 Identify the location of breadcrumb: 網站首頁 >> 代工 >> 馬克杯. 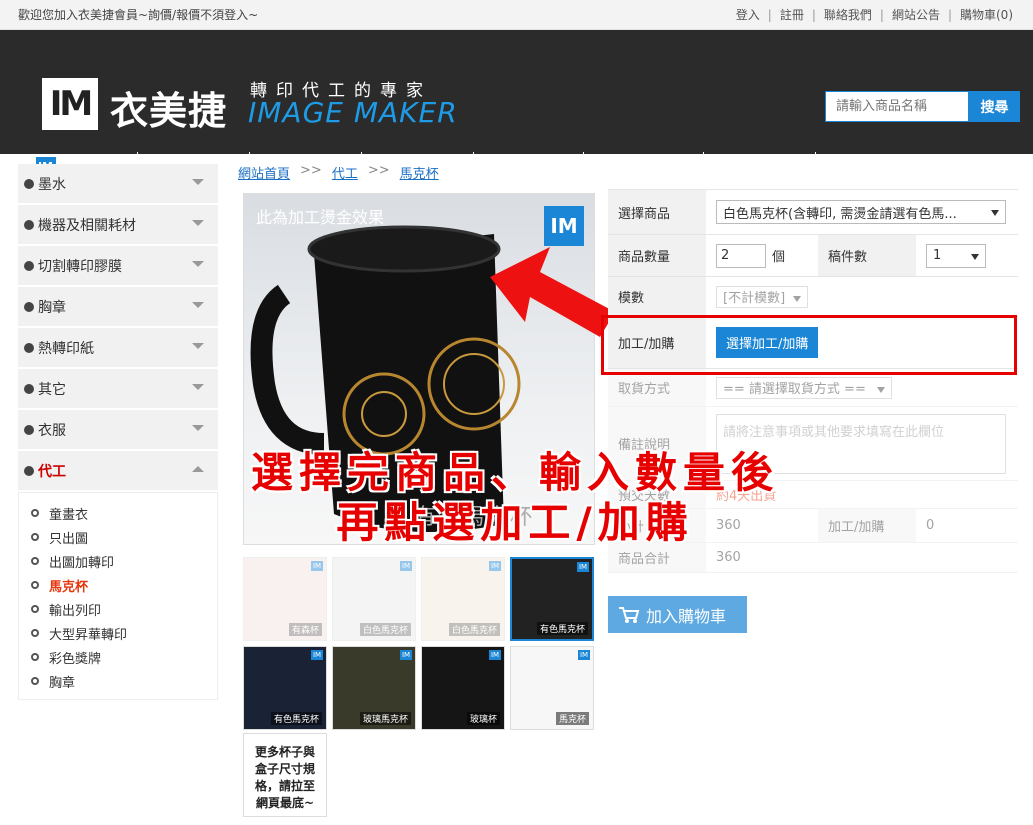
(338, 172).